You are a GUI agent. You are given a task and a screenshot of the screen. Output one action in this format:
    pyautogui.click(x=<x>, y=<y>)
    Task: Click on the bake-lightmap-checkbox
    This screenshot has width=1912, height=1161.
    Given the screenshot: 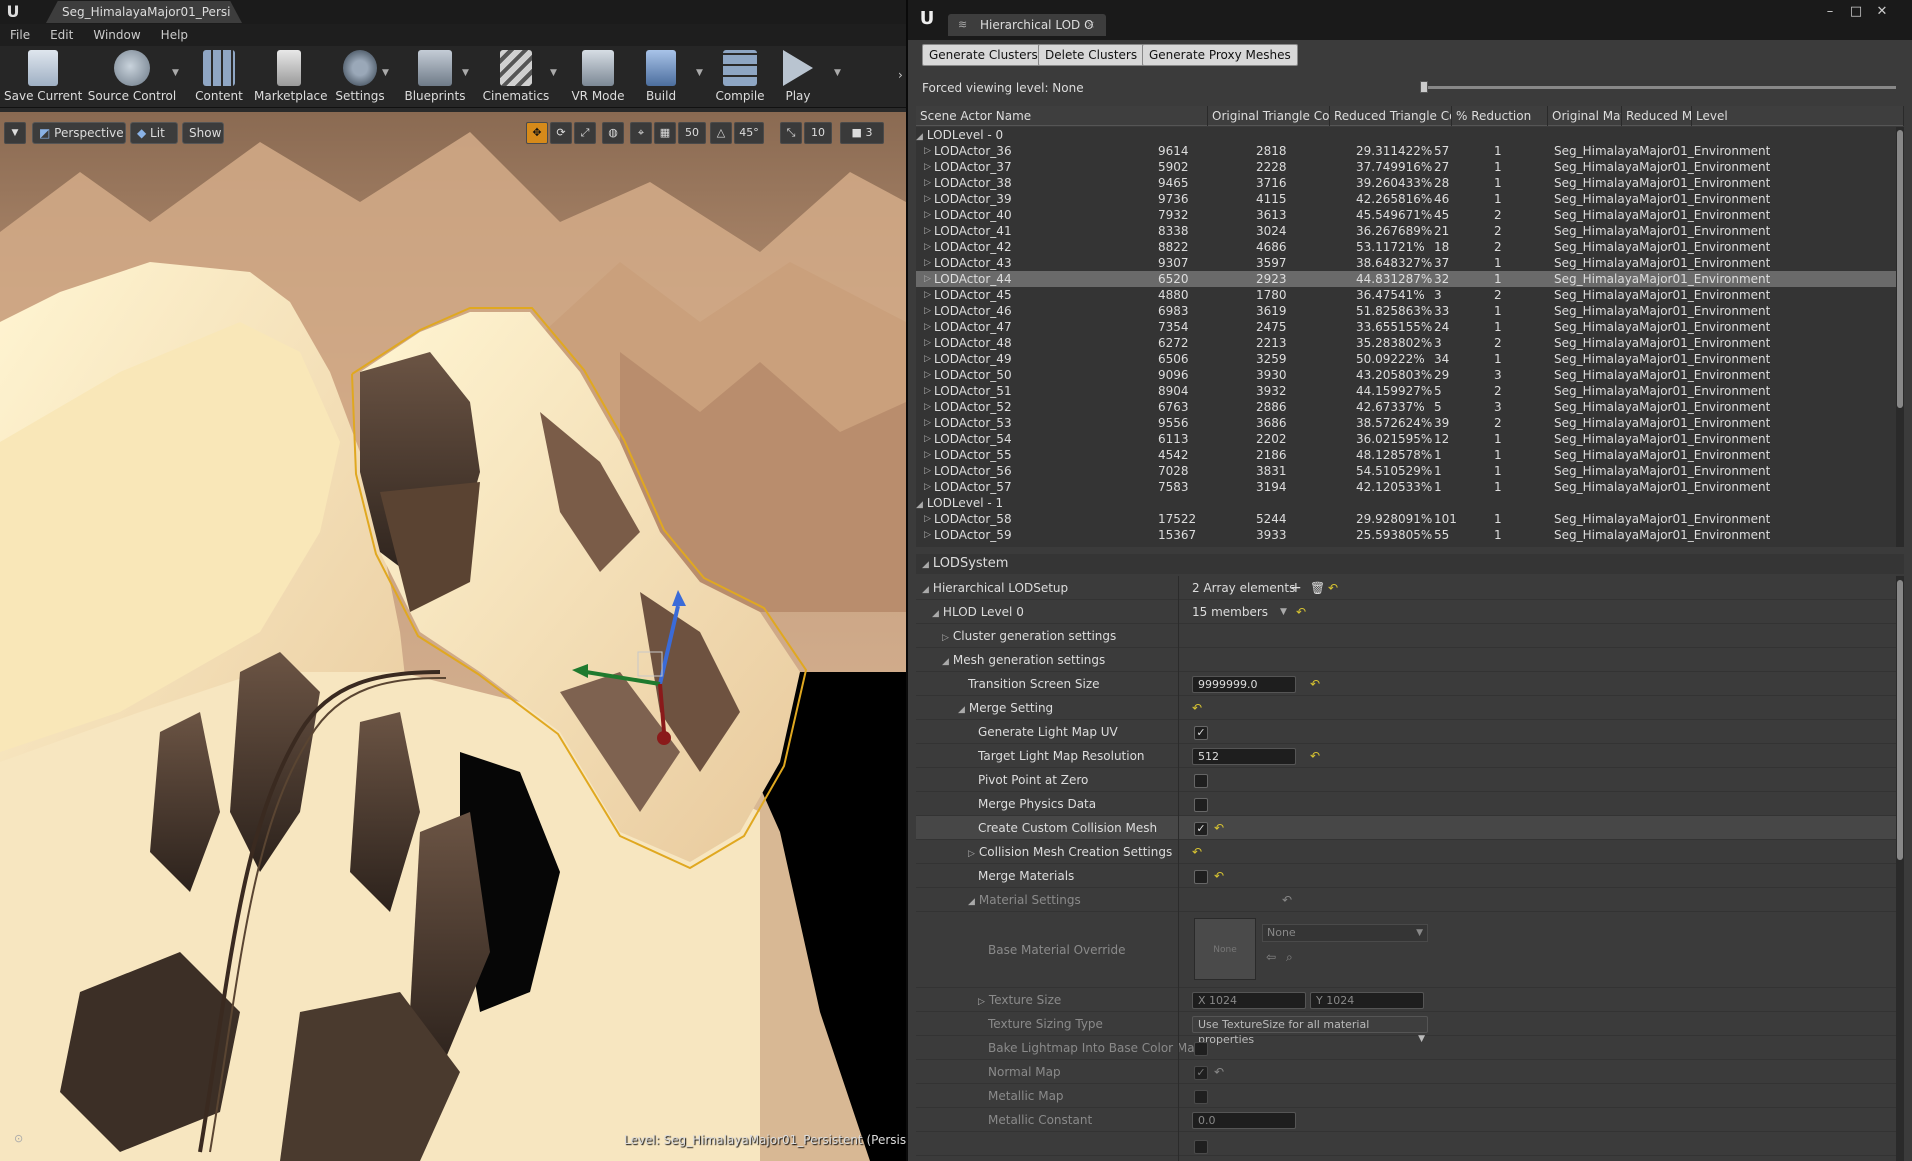 What is the action you would take?
    pyautogui.click(x=1201, y=1049)
    